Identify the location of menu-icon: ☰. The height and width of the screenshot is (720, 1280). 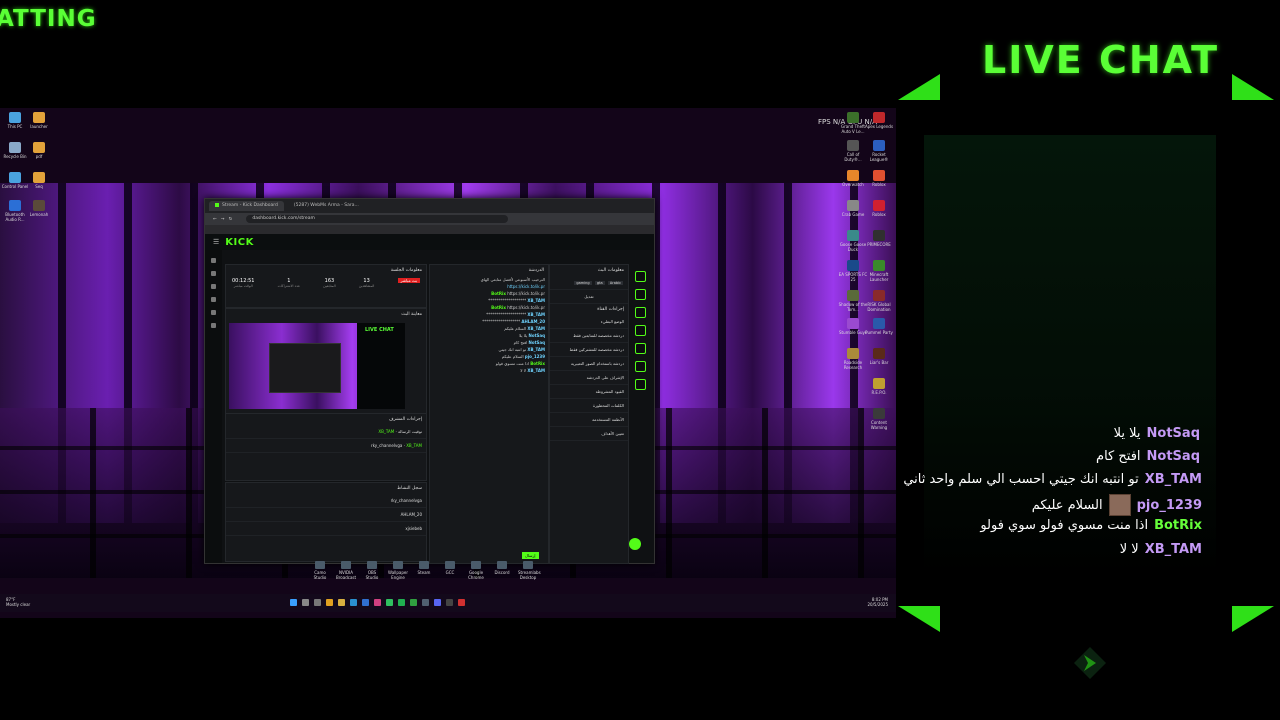
(216, 242).